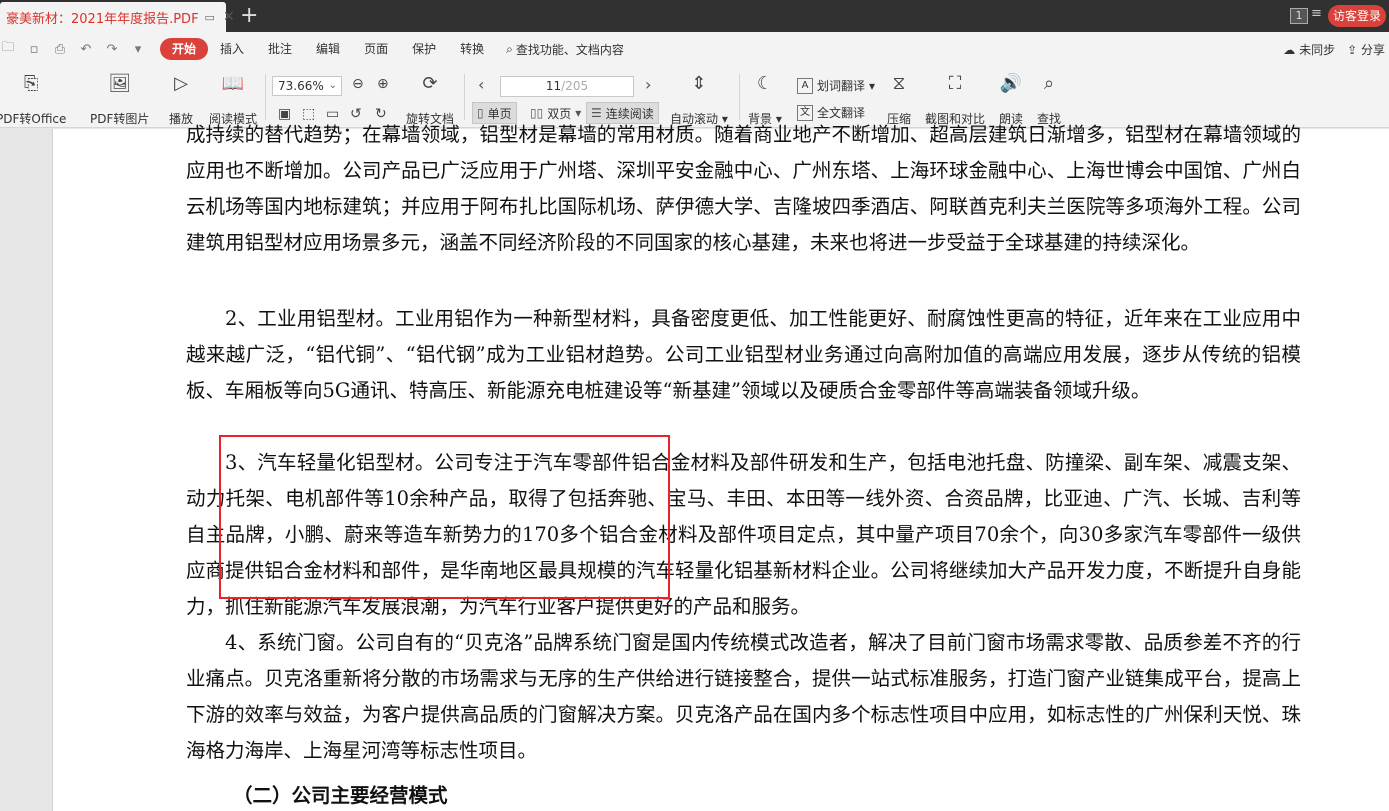 This screenshot has width=1389, height=811. I want to click on menu-tab-edit: 编辑, so click(328, 49).